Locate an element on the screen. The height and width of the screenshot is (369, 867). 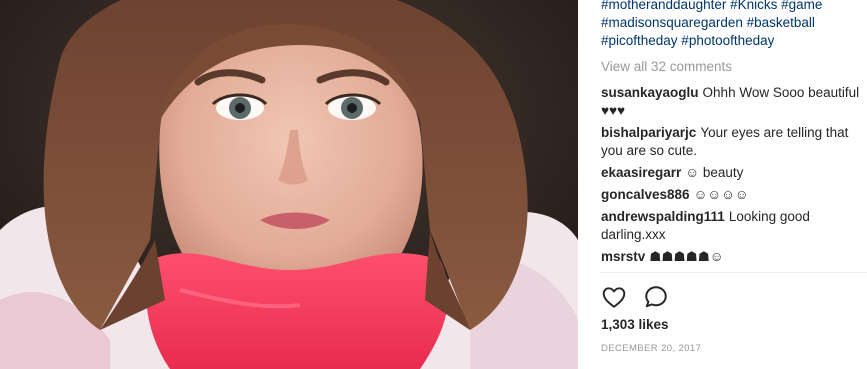
comment-item: msrstv ☗☗☗☗☗☺ is located at coordinates (734, 257).